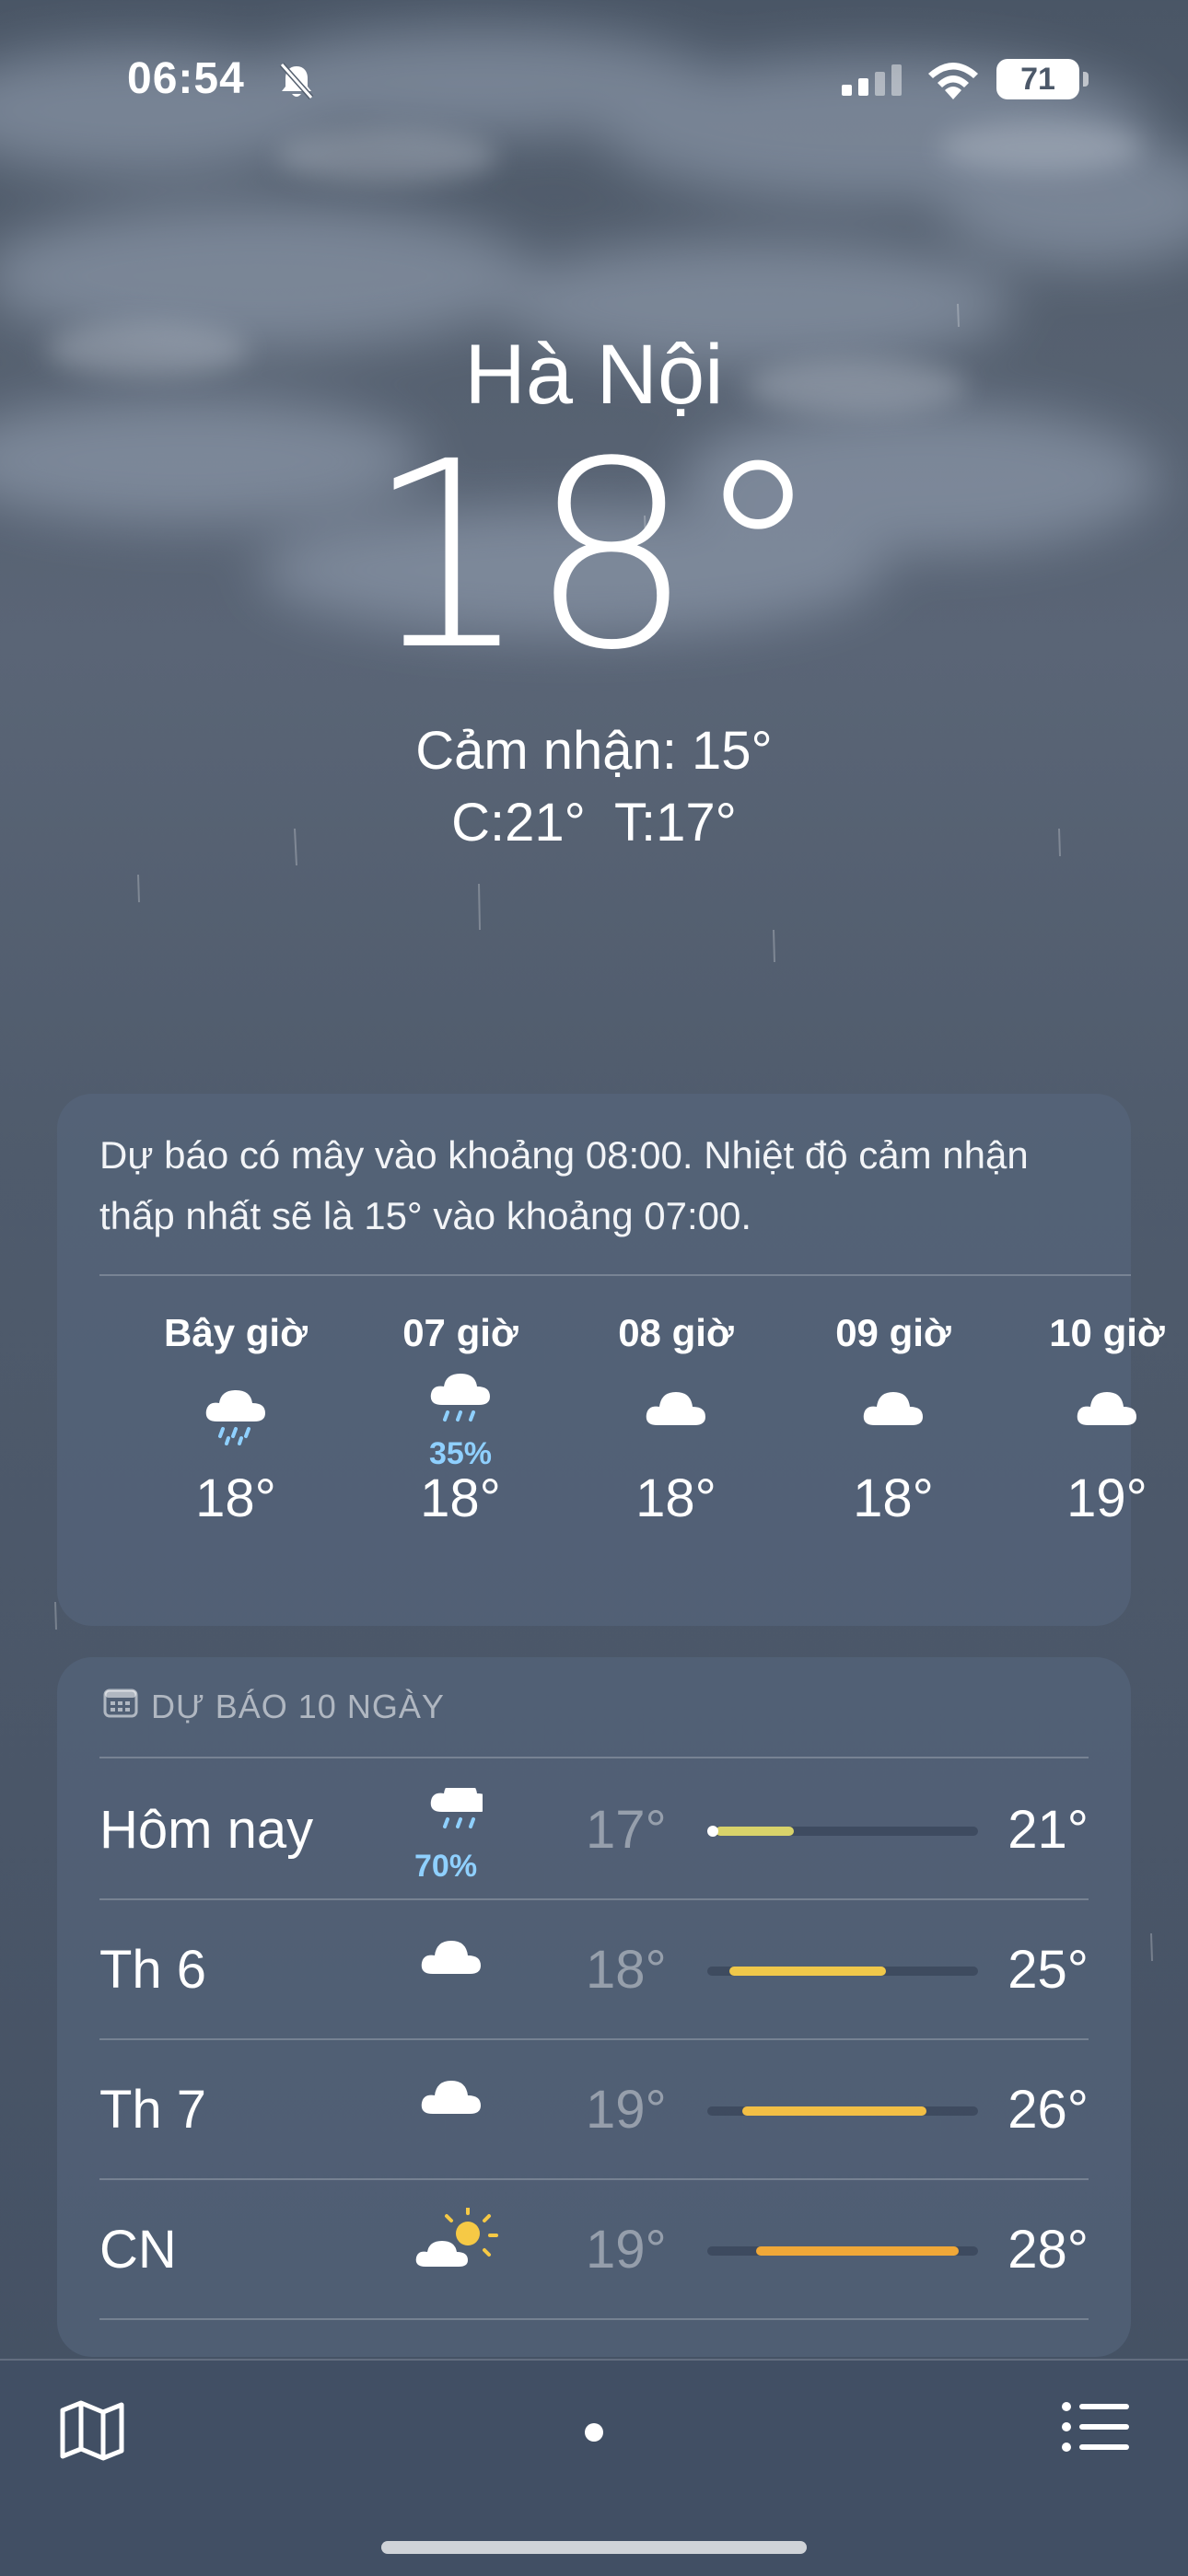  Describe the element at coordinates (446, 1866) in the screenshot. I see `day-precip: 70%` at that location.